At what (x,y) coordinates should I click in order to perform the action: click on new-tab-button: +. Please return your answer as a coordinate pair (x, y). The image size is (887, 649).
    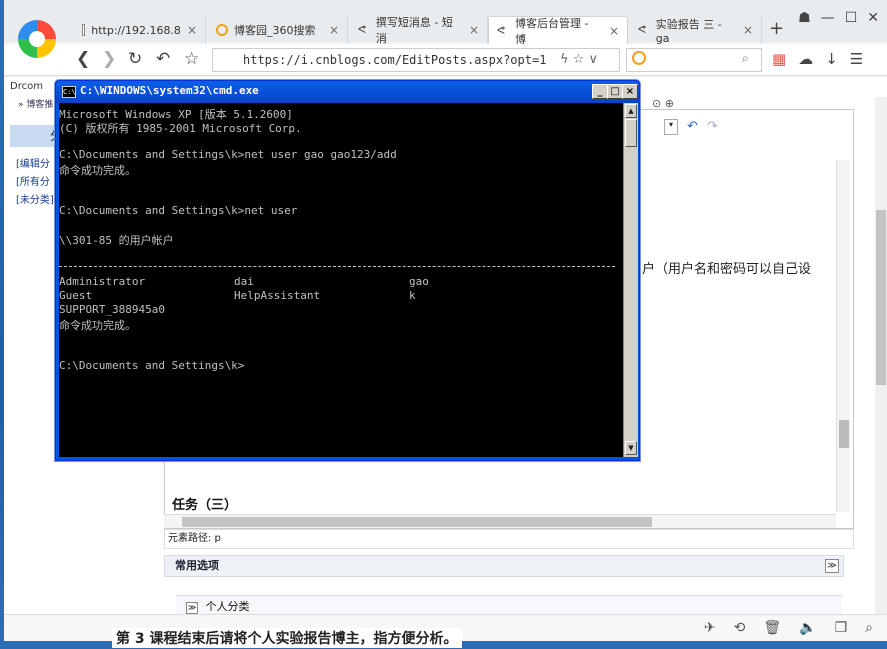
    Looking at the image, I should click on (776, 28).